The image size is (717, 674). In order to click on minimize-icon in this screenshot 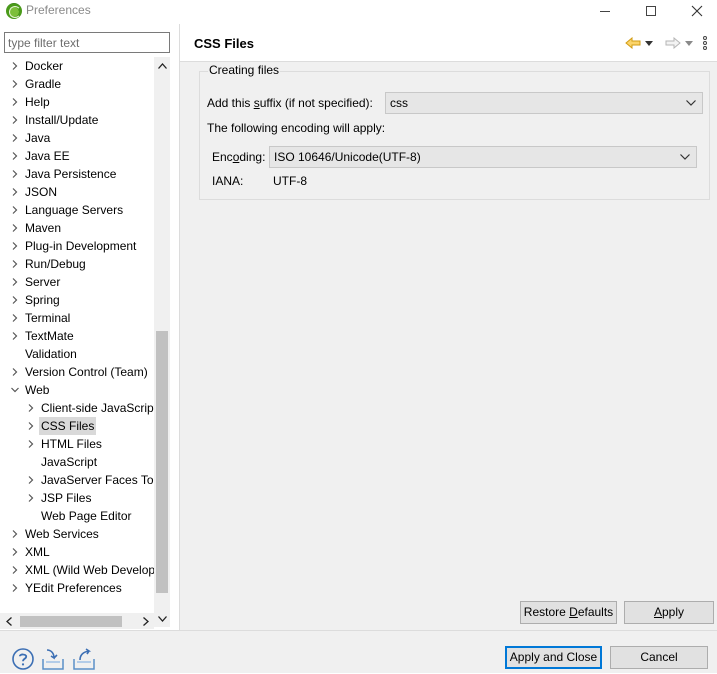, I will do `click(605, 11)`.